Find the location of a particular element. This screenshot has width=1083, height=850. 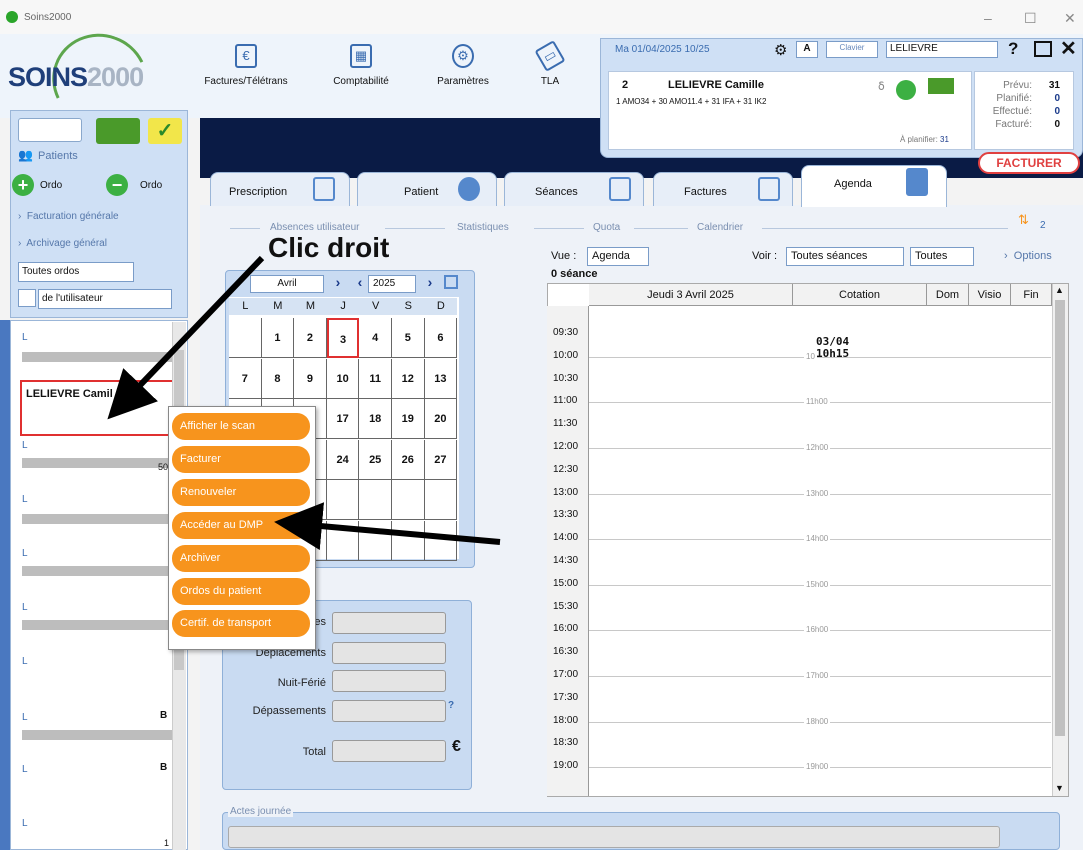

annotation-arrows is located at coordinates (304, 403).